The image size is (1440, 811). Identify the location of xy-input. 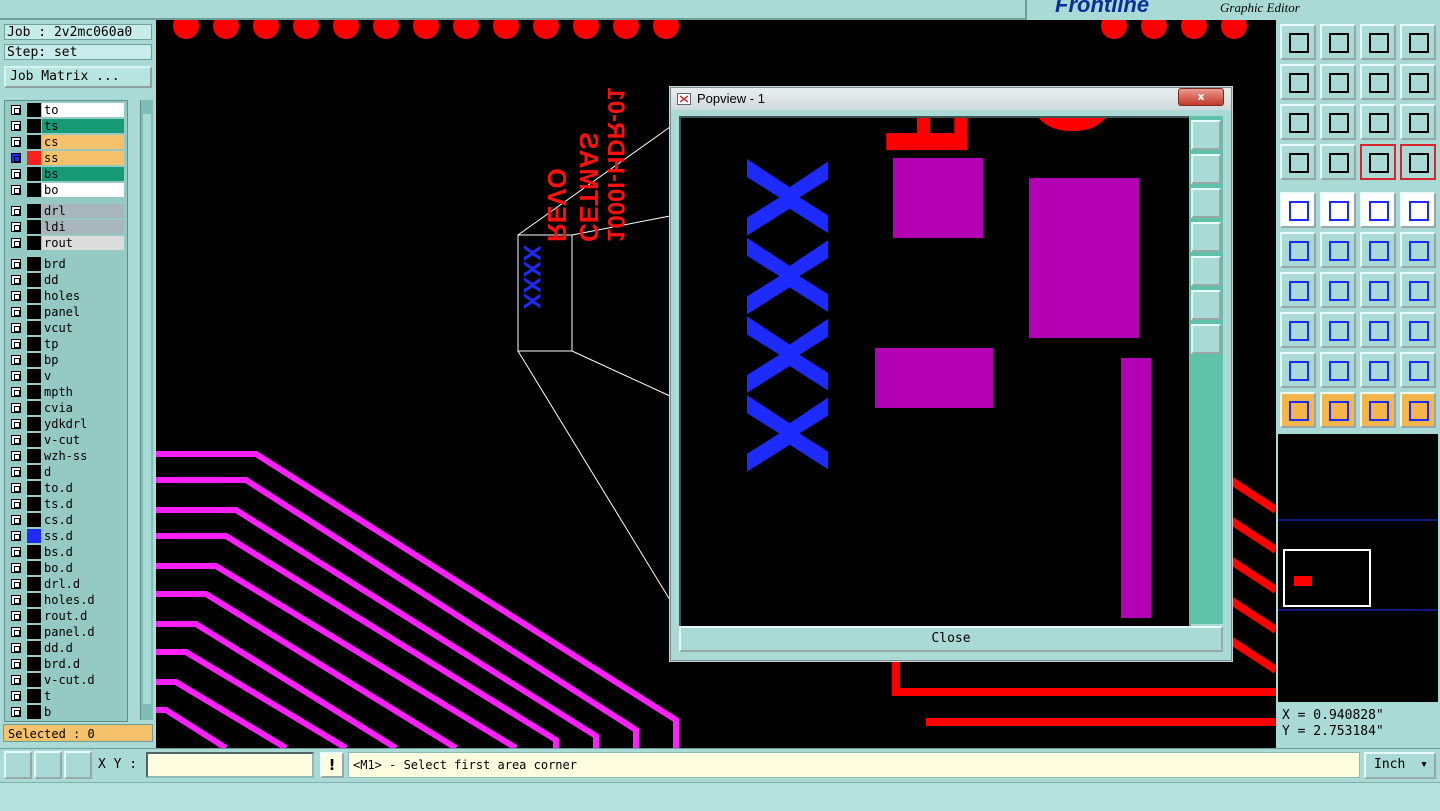
(230, 765).